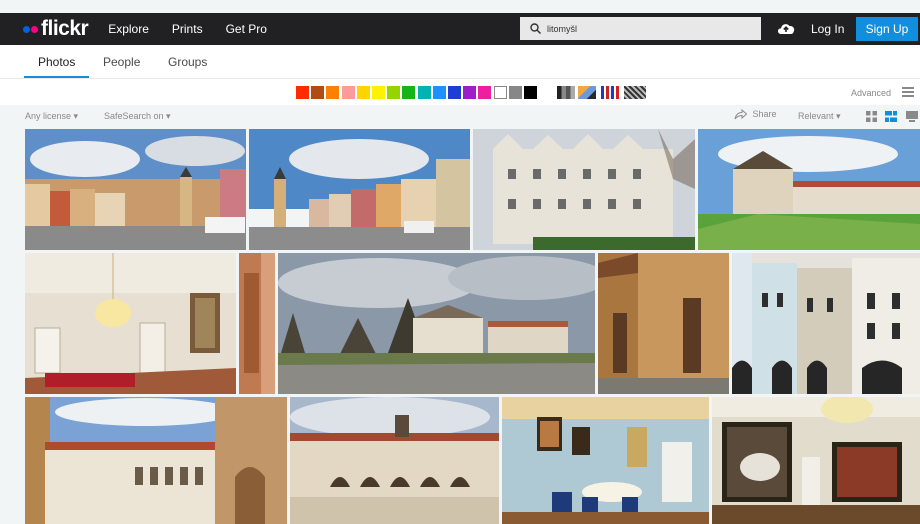 The image size is (920, 524). I want to click on nav-get-pro: Get Pro, so click(246, 29).